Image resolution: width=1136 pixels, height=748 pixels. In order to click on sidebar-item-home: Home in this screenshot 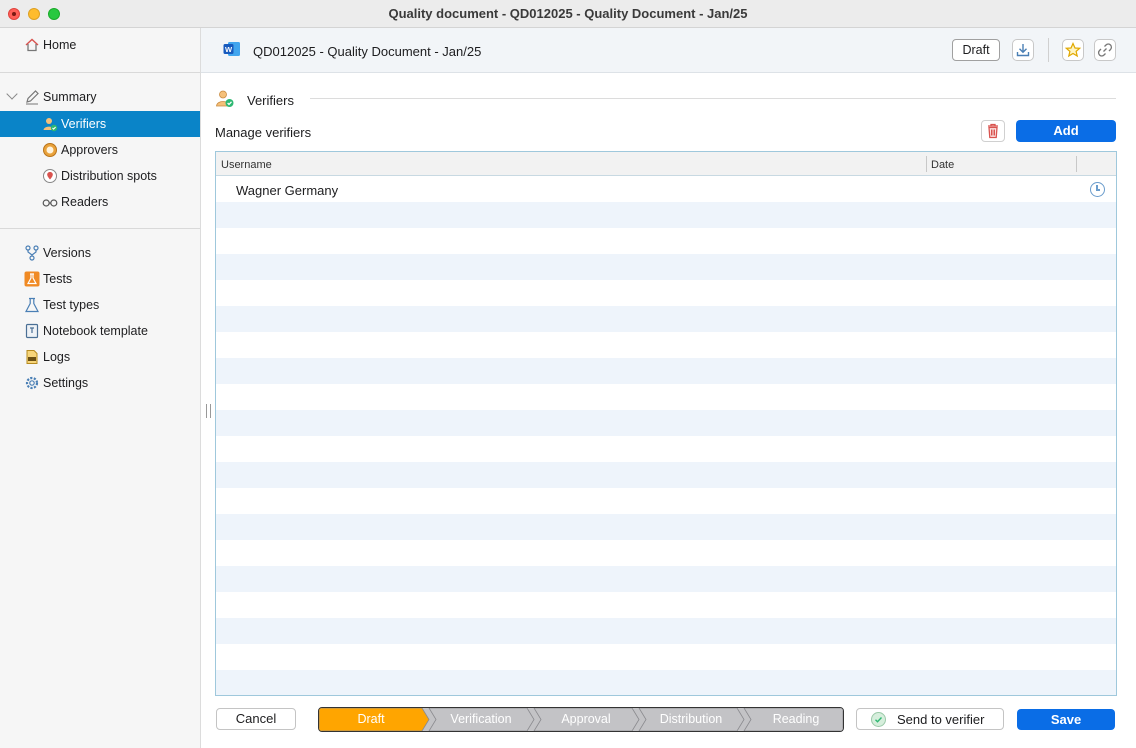, I will do `click(100, 45)`.